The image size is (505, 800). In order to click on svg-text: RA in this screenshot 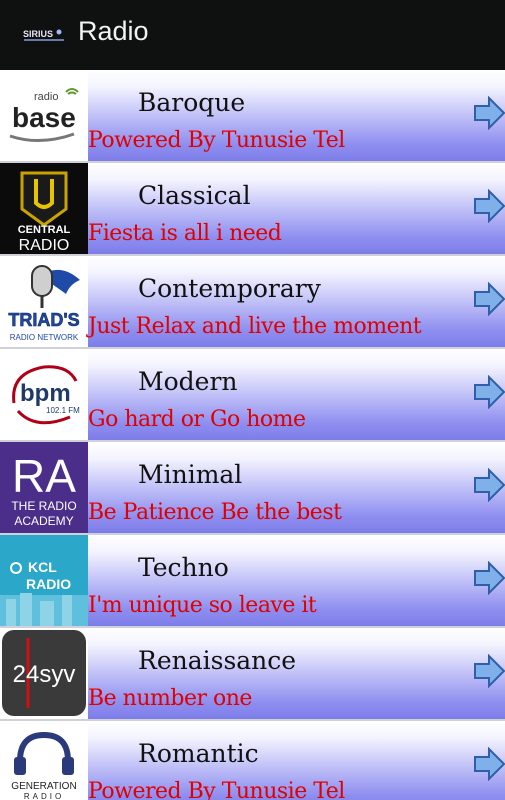, I will do `click(44, 476)`.